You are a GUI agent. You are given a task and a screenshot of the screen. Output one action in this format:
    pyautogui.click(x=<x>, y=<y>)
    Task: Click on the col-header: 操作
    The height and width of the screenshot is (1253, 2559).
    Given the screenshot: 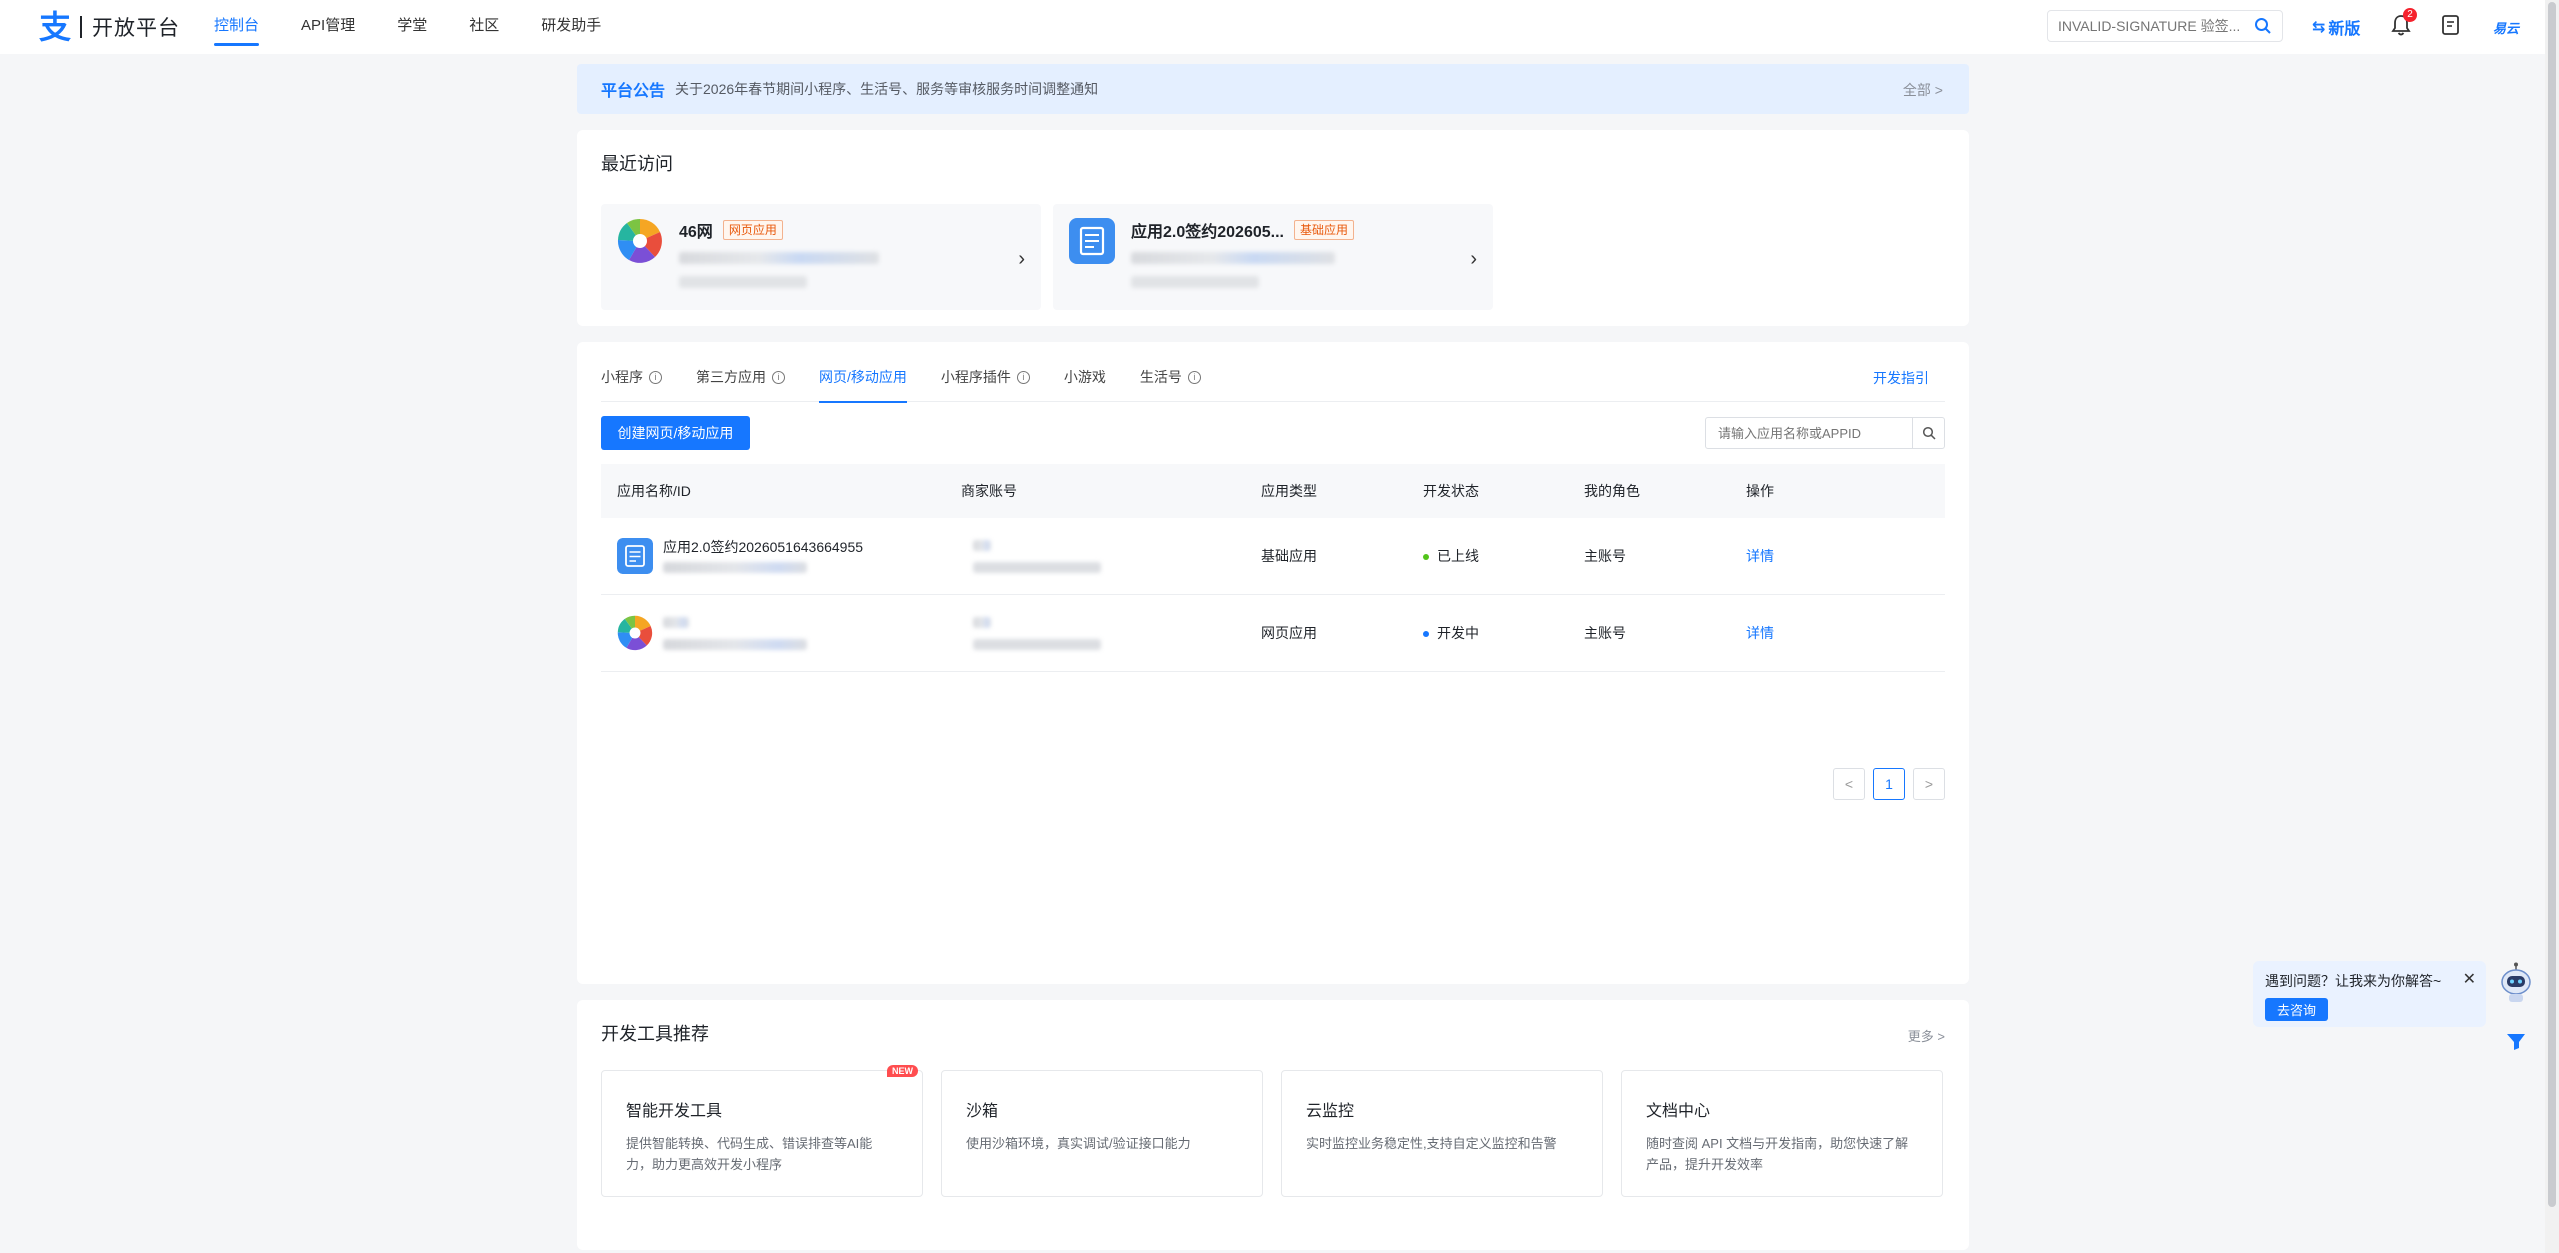 What is the action you would take?
    pyautogui.click(x=1760, y=491)
    